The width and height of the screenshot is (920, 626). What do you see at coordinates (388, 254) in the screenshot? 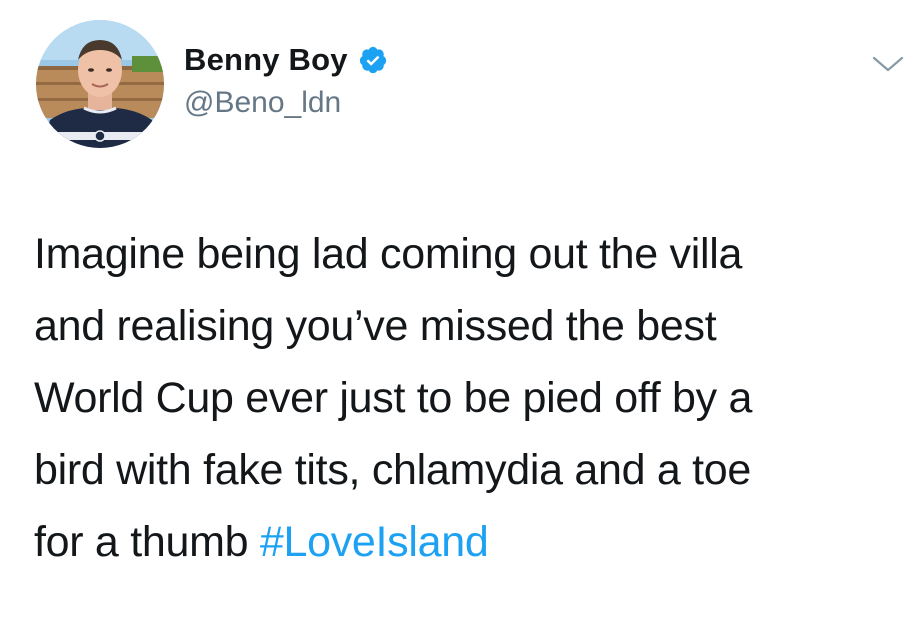
I see `tweet-text-line: Imagine being lad coming out the villa` at bounding box center [388, 254].